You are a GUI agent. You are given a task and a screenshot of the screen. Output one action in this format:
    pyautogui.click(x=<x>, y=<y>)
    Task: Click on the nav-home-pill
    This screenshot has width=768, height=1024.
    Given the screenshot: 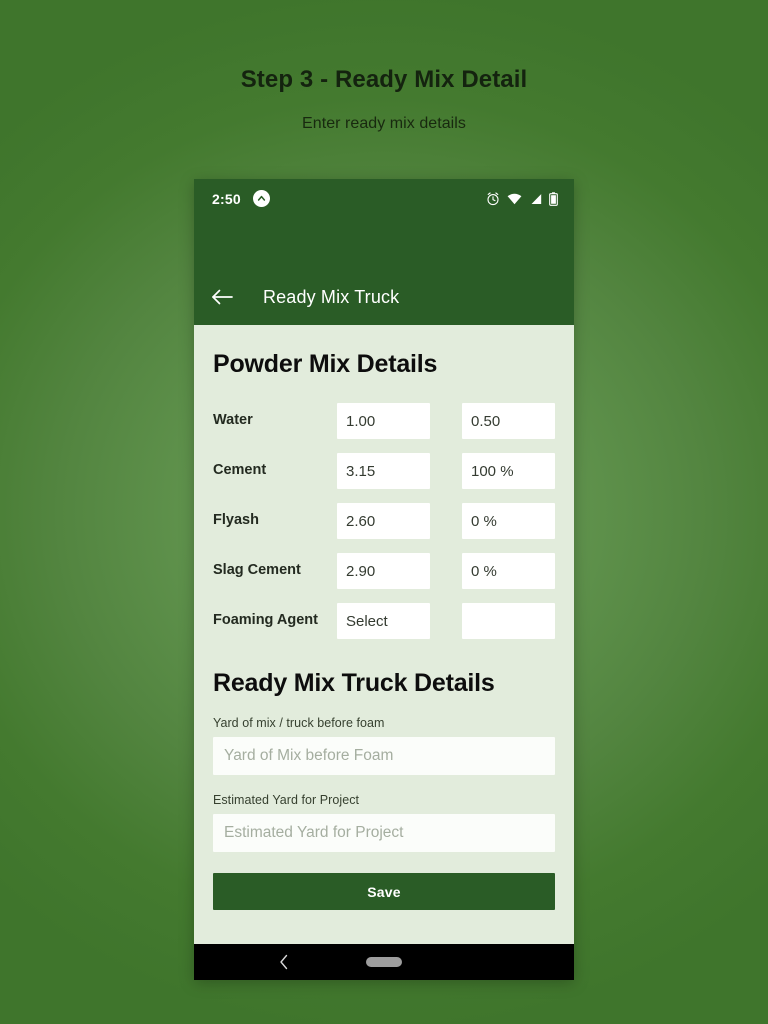 What is the action you would take?
    pyautogui.click(x=384, y=962)
    